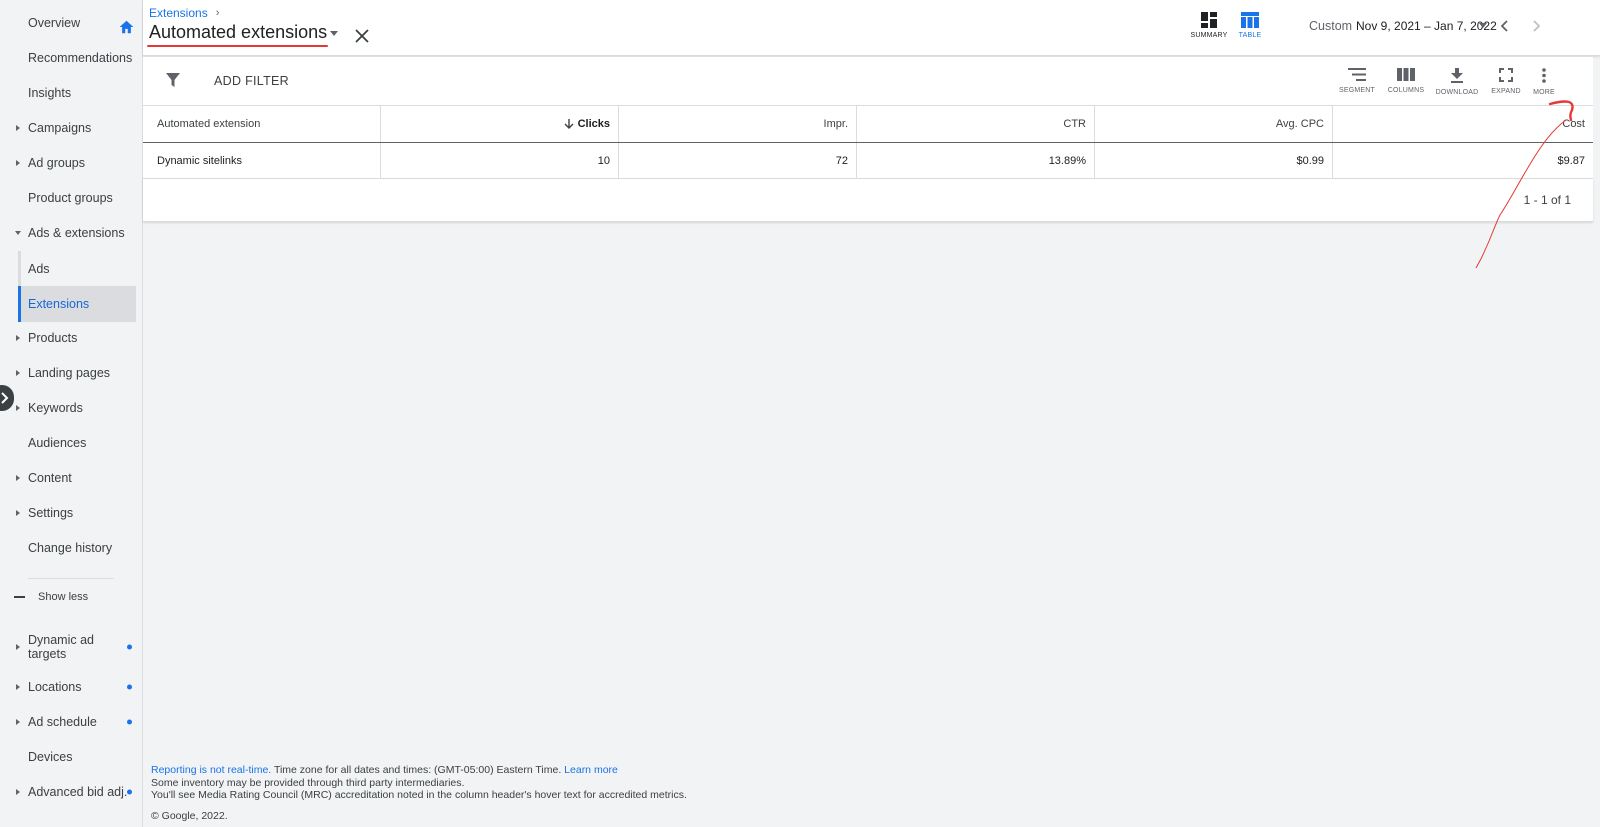 This screenshot has height=827, width=1600. What do you see at coordinates (1571, 160) in the screenshot?
I see `table-cell: $9.87` at bounding box center [1571, 160].